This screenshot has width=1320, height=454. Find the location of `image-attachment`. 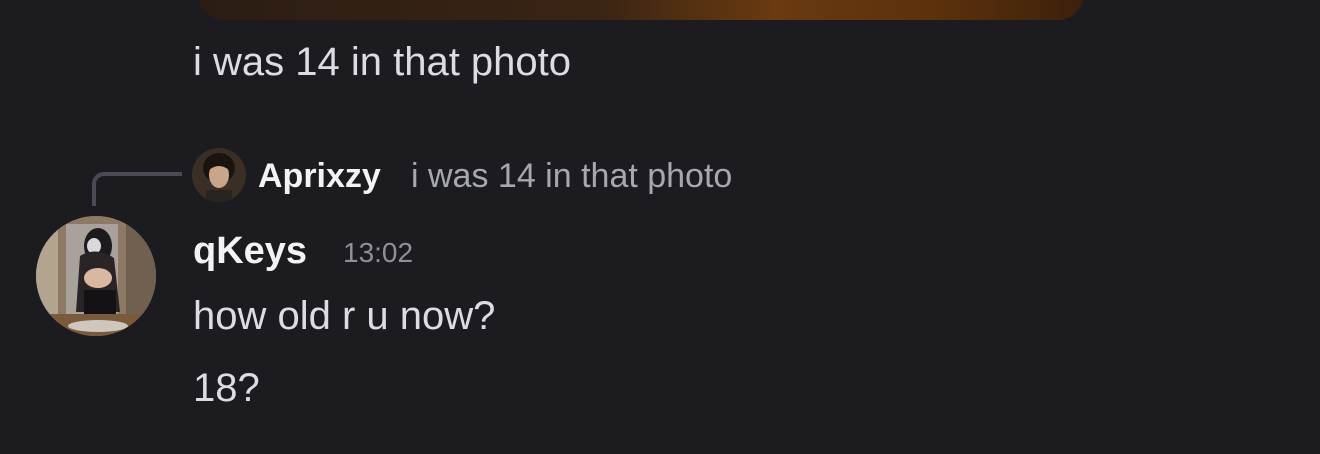

image-attachment is located at coordinates (641, 10).